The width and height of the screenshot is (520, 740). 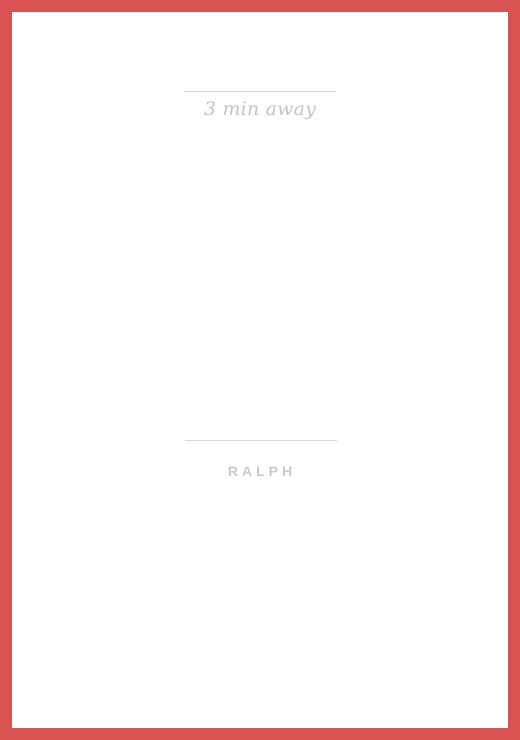 I want to click on eta-label: 3 min away, so click(x=260, y=109).